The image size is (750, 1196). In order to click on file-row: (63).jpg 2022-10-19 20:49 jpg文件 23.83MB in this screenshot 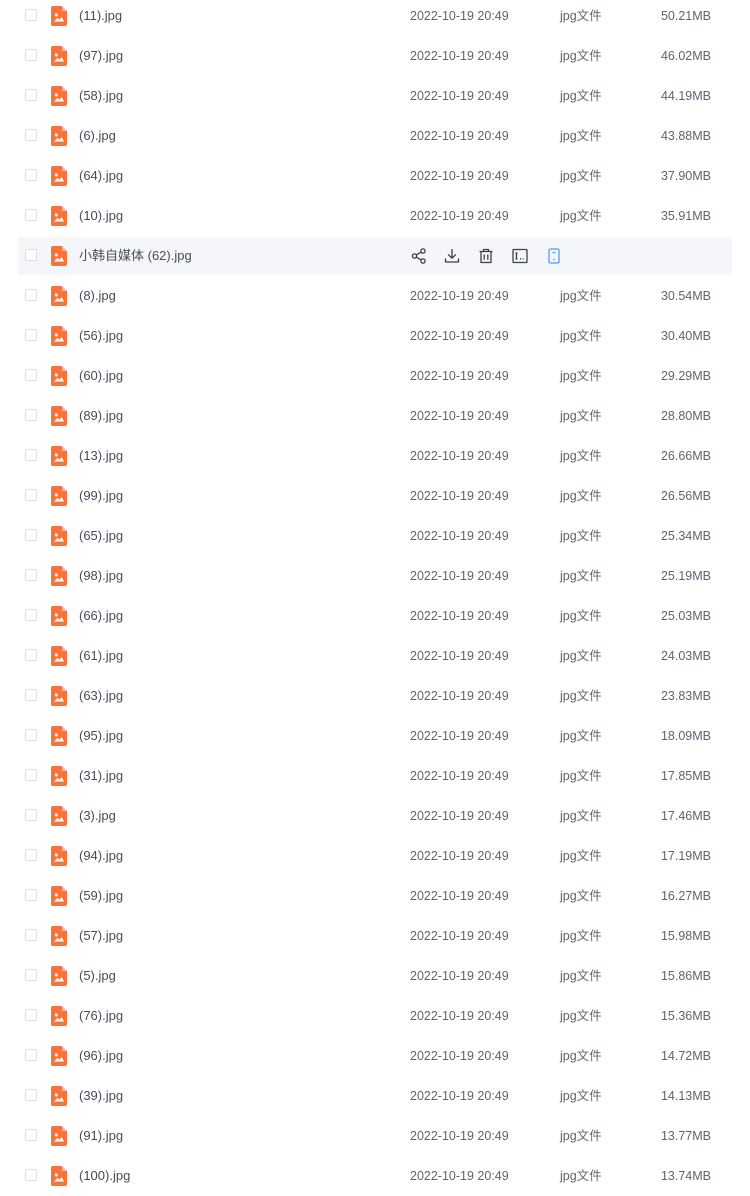, I will do `click(375, 696)`.